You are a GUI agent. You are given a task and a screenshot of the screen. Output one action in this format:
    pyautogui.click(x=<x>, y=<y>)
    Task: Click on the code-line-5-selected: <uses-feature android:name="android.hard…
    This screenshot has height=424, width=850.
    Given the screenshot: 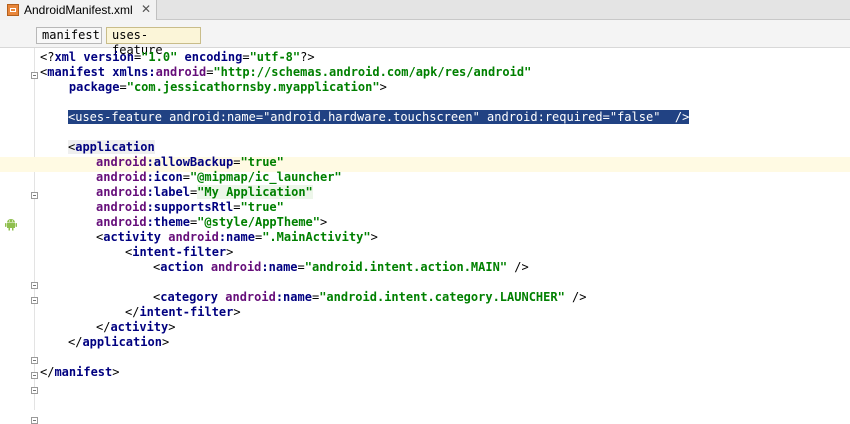 What is the action you would take?
    pyautogui.click(x=379, y=117)
    